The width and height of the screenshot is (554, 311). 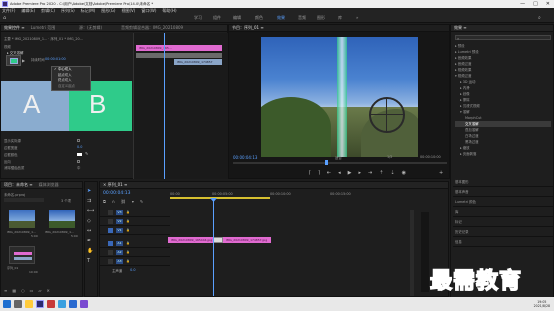 What do you see at coordinates (23, 60) in the screenshot?
I see `play-transition-icon: ▶` at bounding box center [23, 60].